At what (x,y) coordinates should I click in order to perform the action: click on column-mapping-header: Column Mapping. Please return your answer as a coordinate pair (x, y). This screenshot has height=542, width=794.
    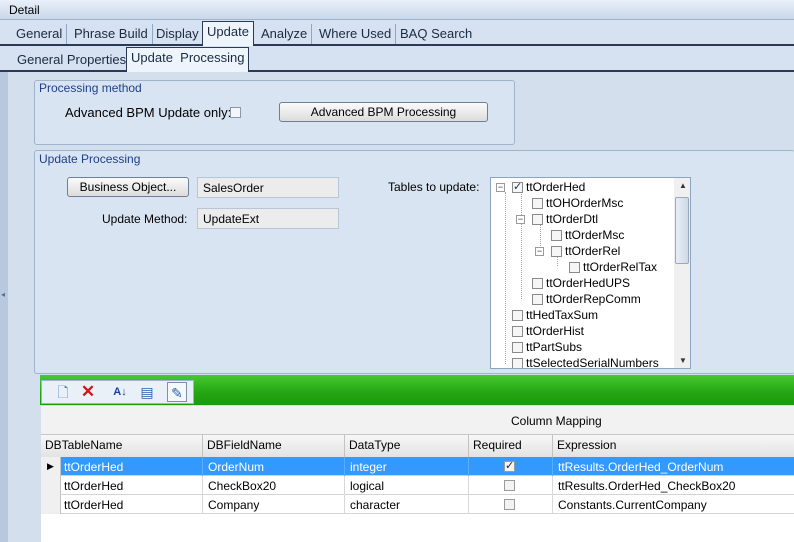
    Looking at the image, I should click on (556, 421).